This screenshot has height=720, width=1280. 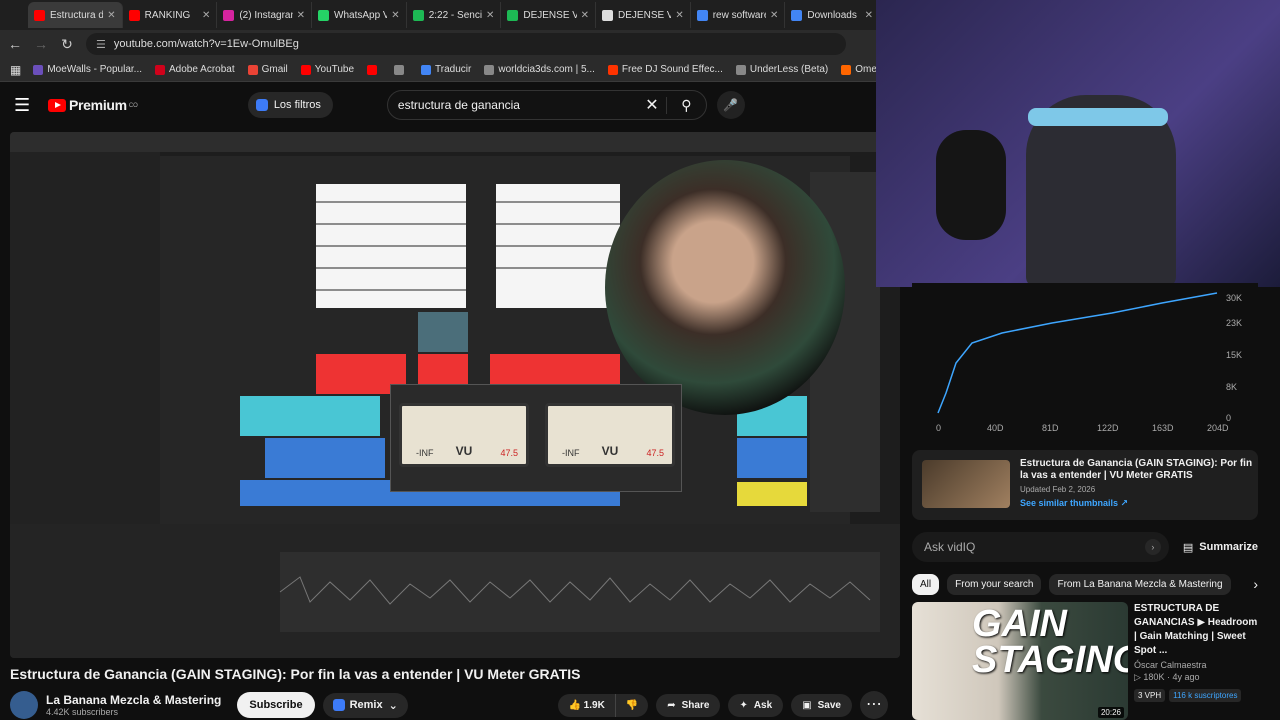 What do you see at coordinates (950, 547) in the screenshot?
I see `ask-placeholder: Ask vidIQ` at bounding box center [950, 547].